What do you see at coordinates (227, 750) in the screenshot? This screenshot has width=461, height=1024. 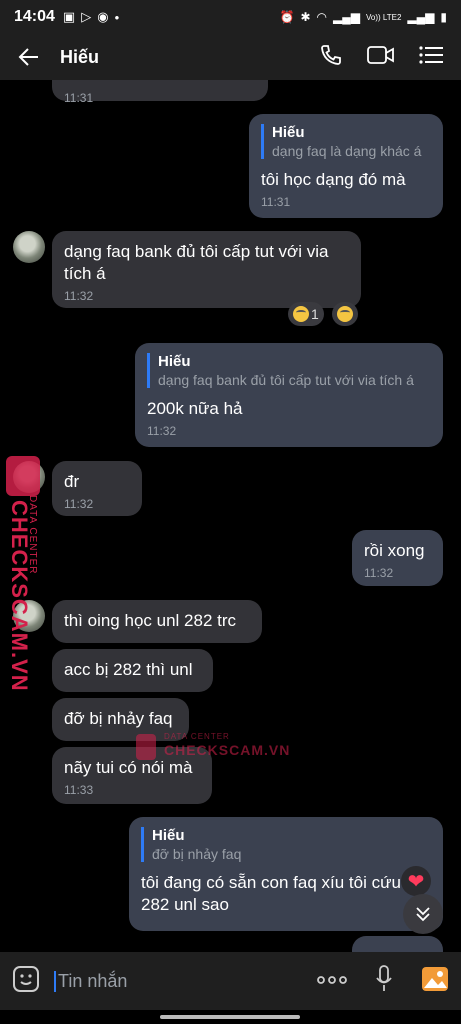 I see `watermark-brand: CHECKSCAM.VN` at bounding box center [227, 750].